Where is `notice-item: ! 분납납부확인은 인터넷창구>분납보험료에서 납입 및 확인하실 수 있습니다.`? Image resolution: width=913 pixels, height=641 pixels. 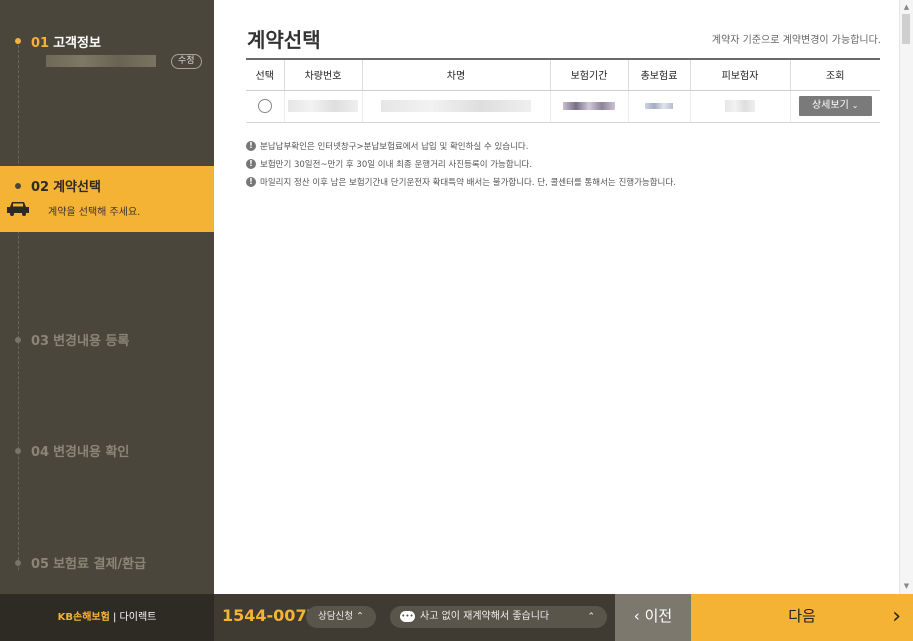 notice-item: ! 분납납부확인은 인터넷창구>분납보험료에서 납입 및 확인하실 수 있습니다. is located at coordinates (566, 146).